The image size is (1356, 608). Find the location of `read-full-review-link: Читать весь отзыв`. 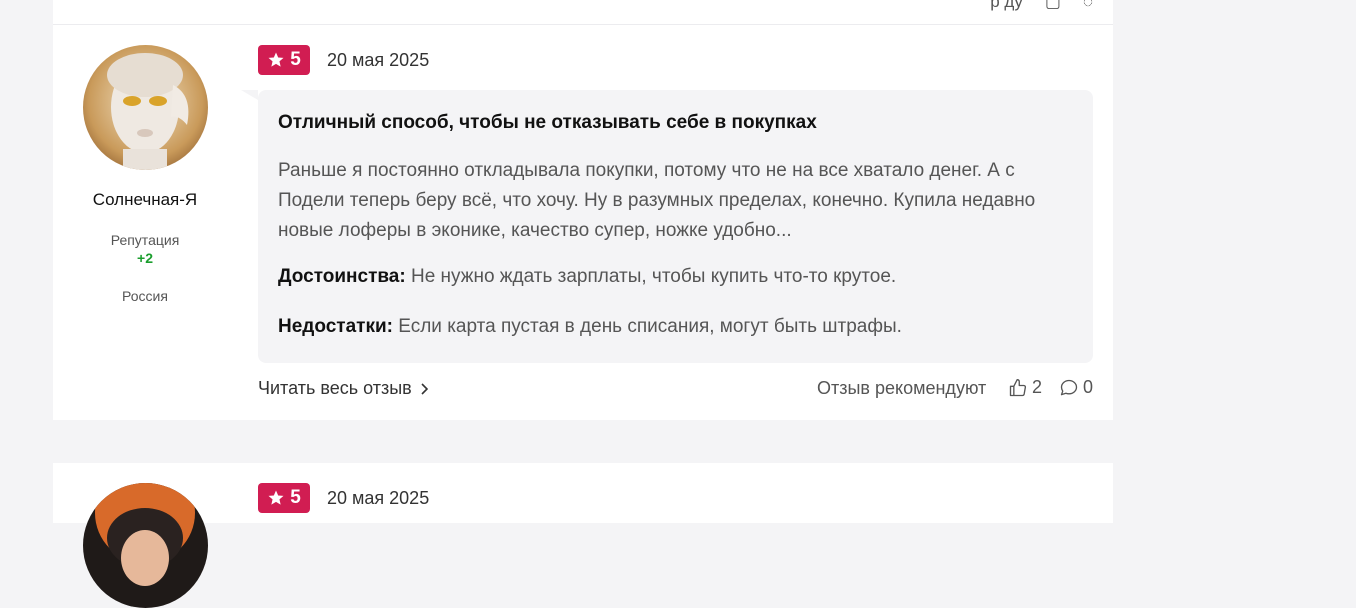

read-full-review-link: Читать весь отзыв is located at coordinates (343, 388).